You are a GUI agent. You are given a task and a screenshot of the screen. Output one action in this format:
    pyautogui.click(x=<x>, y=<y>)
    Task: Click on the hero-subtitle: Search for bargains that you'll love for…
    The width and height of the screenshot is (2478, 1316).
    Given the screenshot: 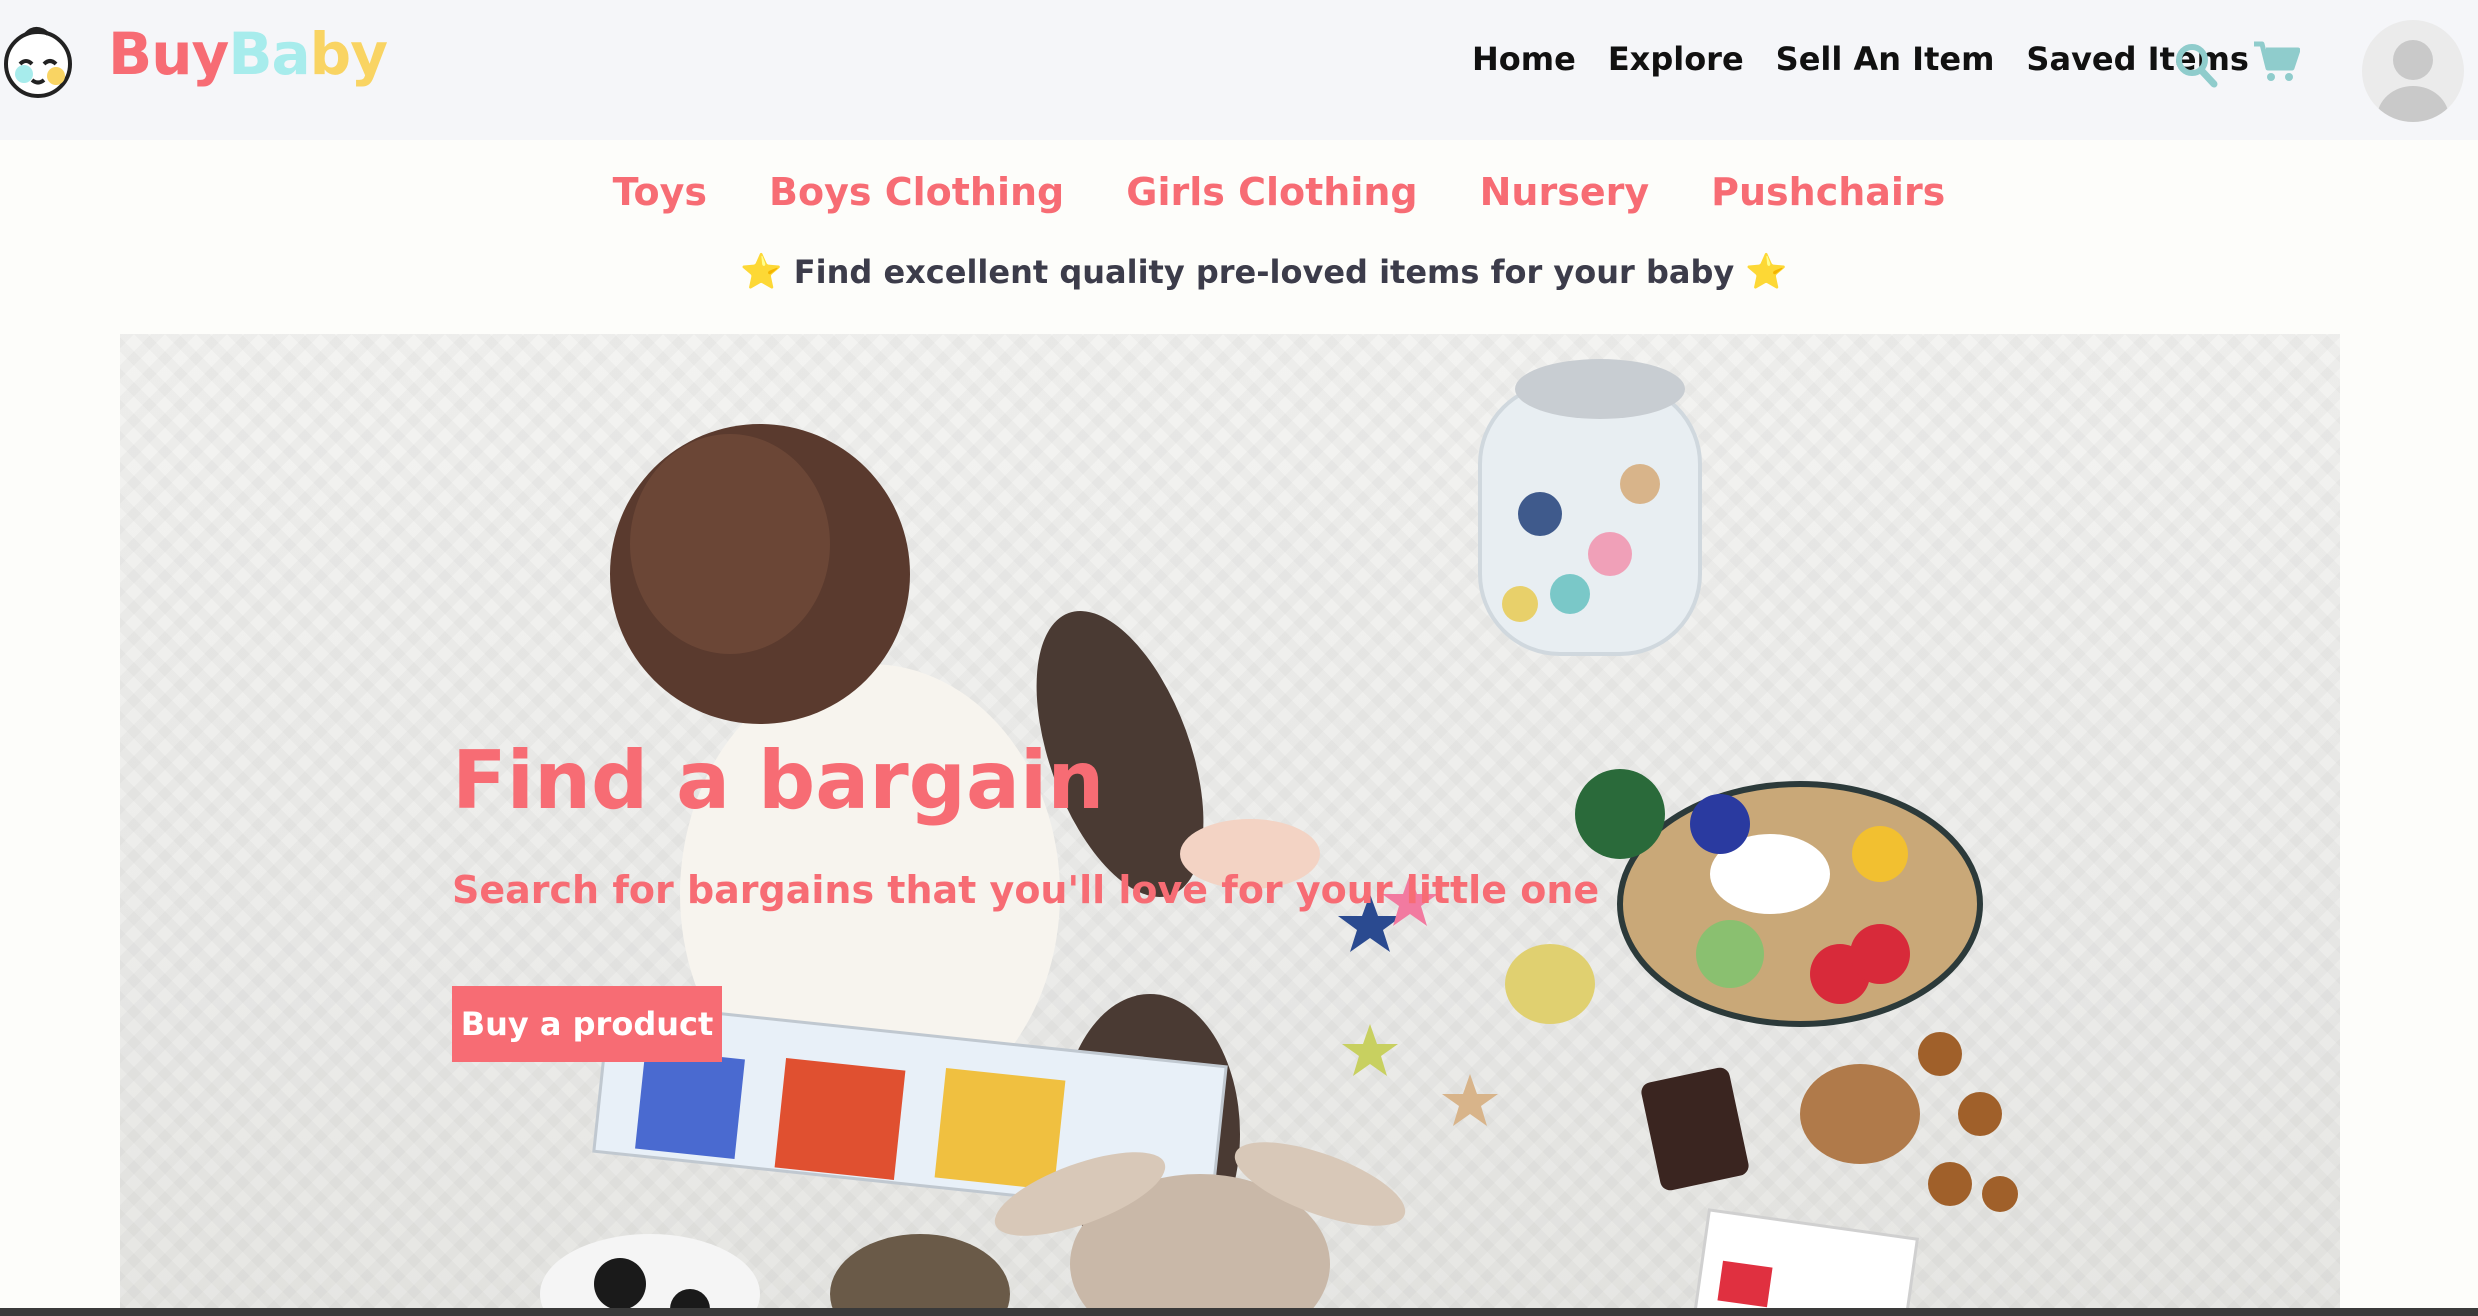 What is the action you would take?
    pyautogui.click(x=1026, y=890)
    